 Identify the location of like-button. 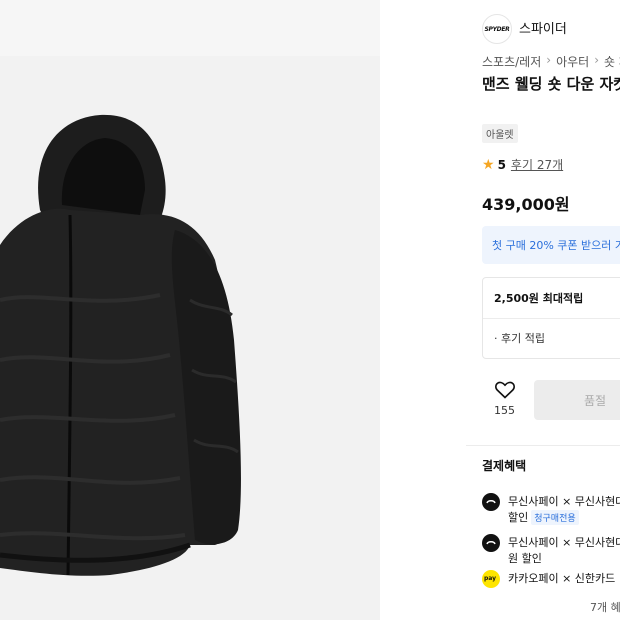
(505, 392).